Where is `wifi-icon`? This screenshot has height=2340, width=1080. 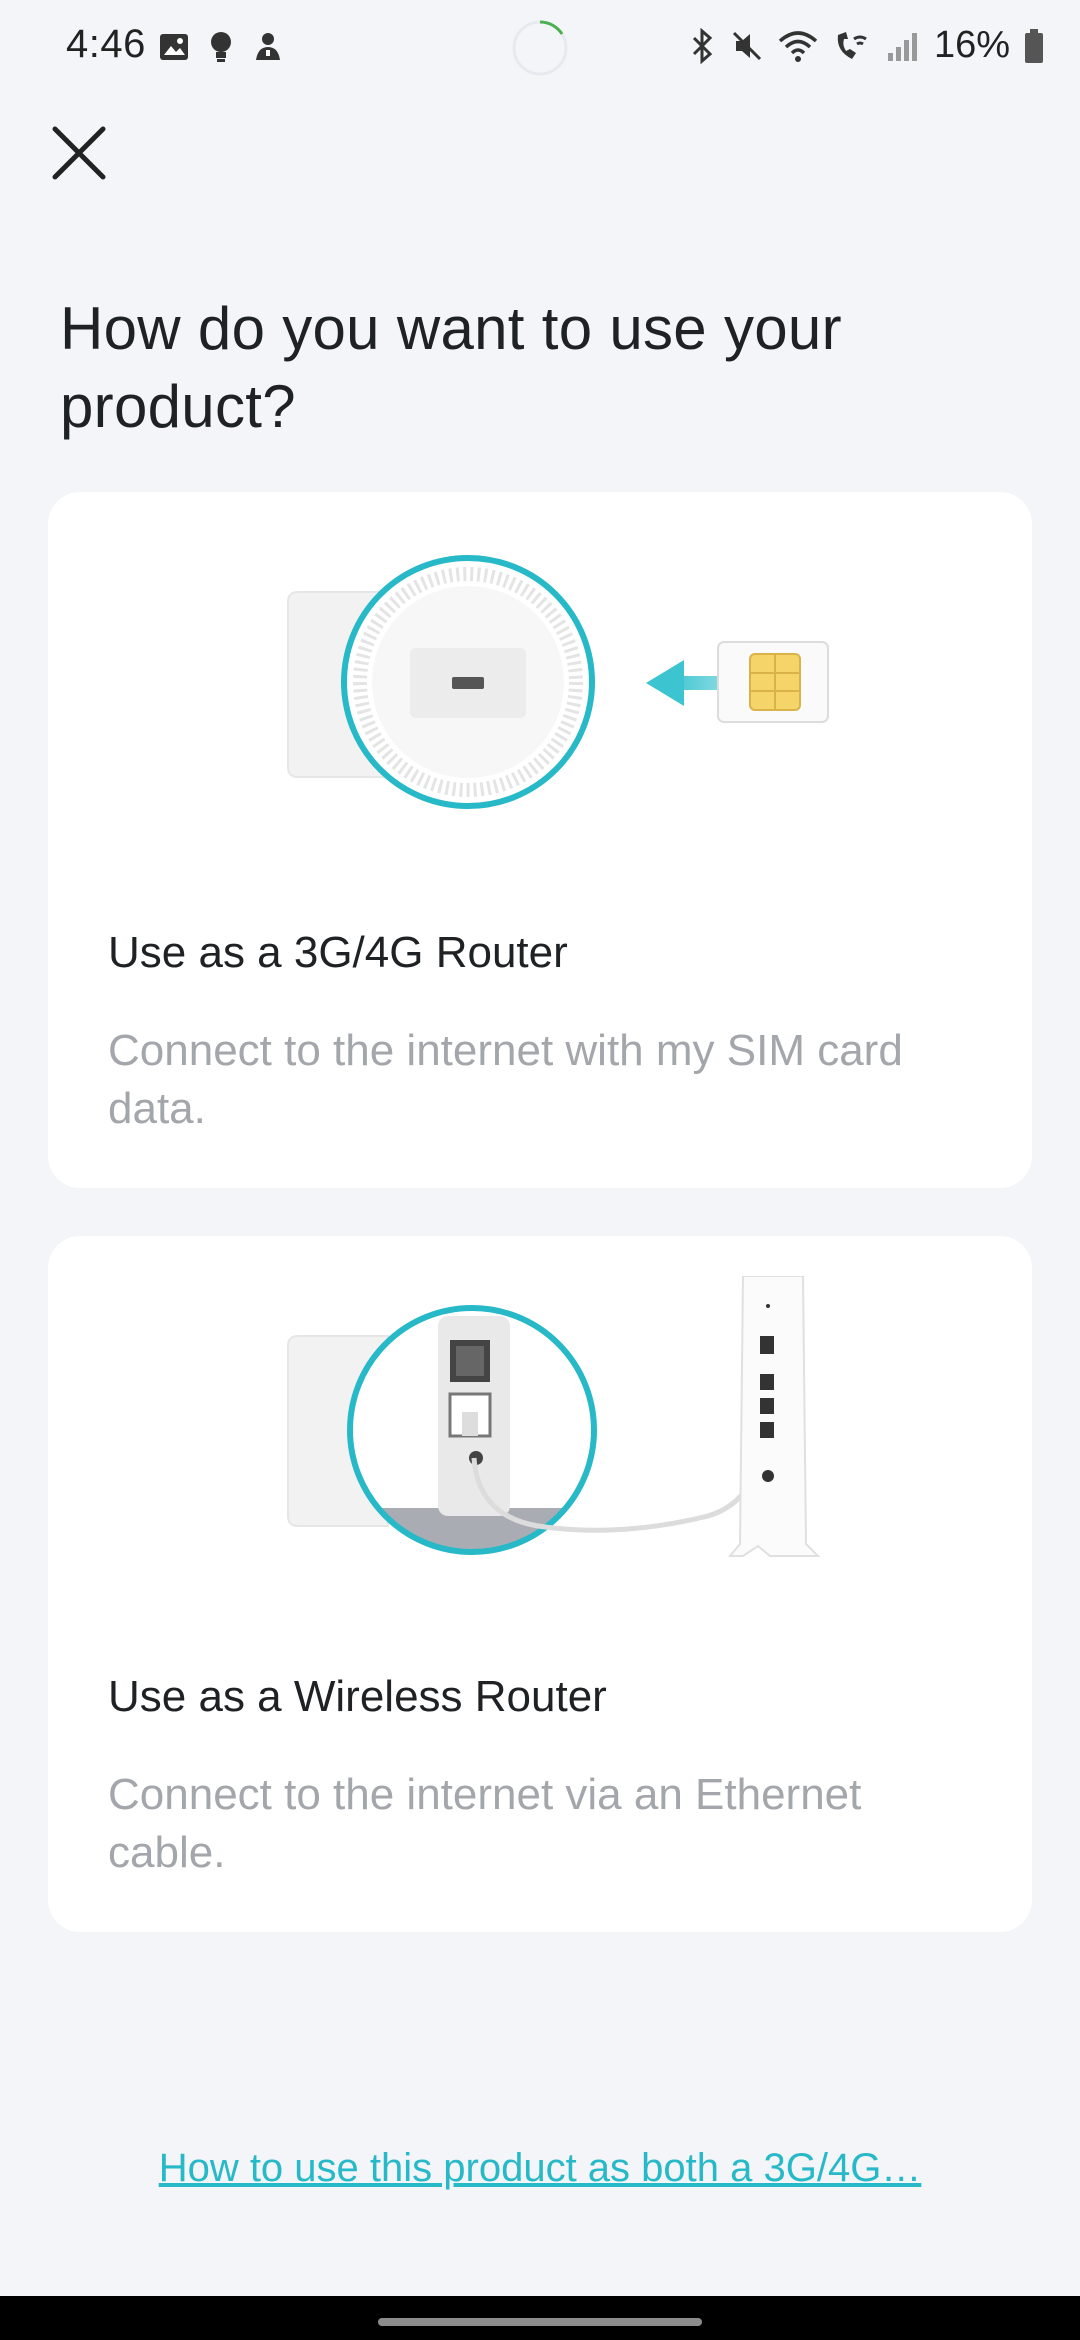 wifi-icon is located at coordinates (798, 46).